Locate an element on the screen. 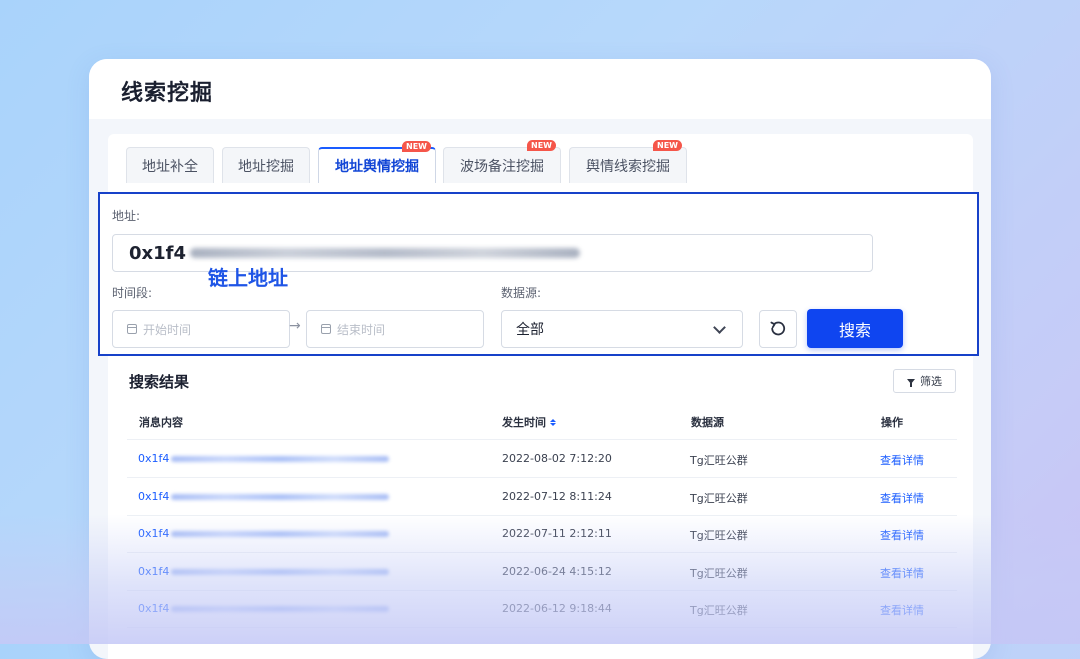  tab-address-mining: 地址挖掘 is located at coordinates (266, 165).